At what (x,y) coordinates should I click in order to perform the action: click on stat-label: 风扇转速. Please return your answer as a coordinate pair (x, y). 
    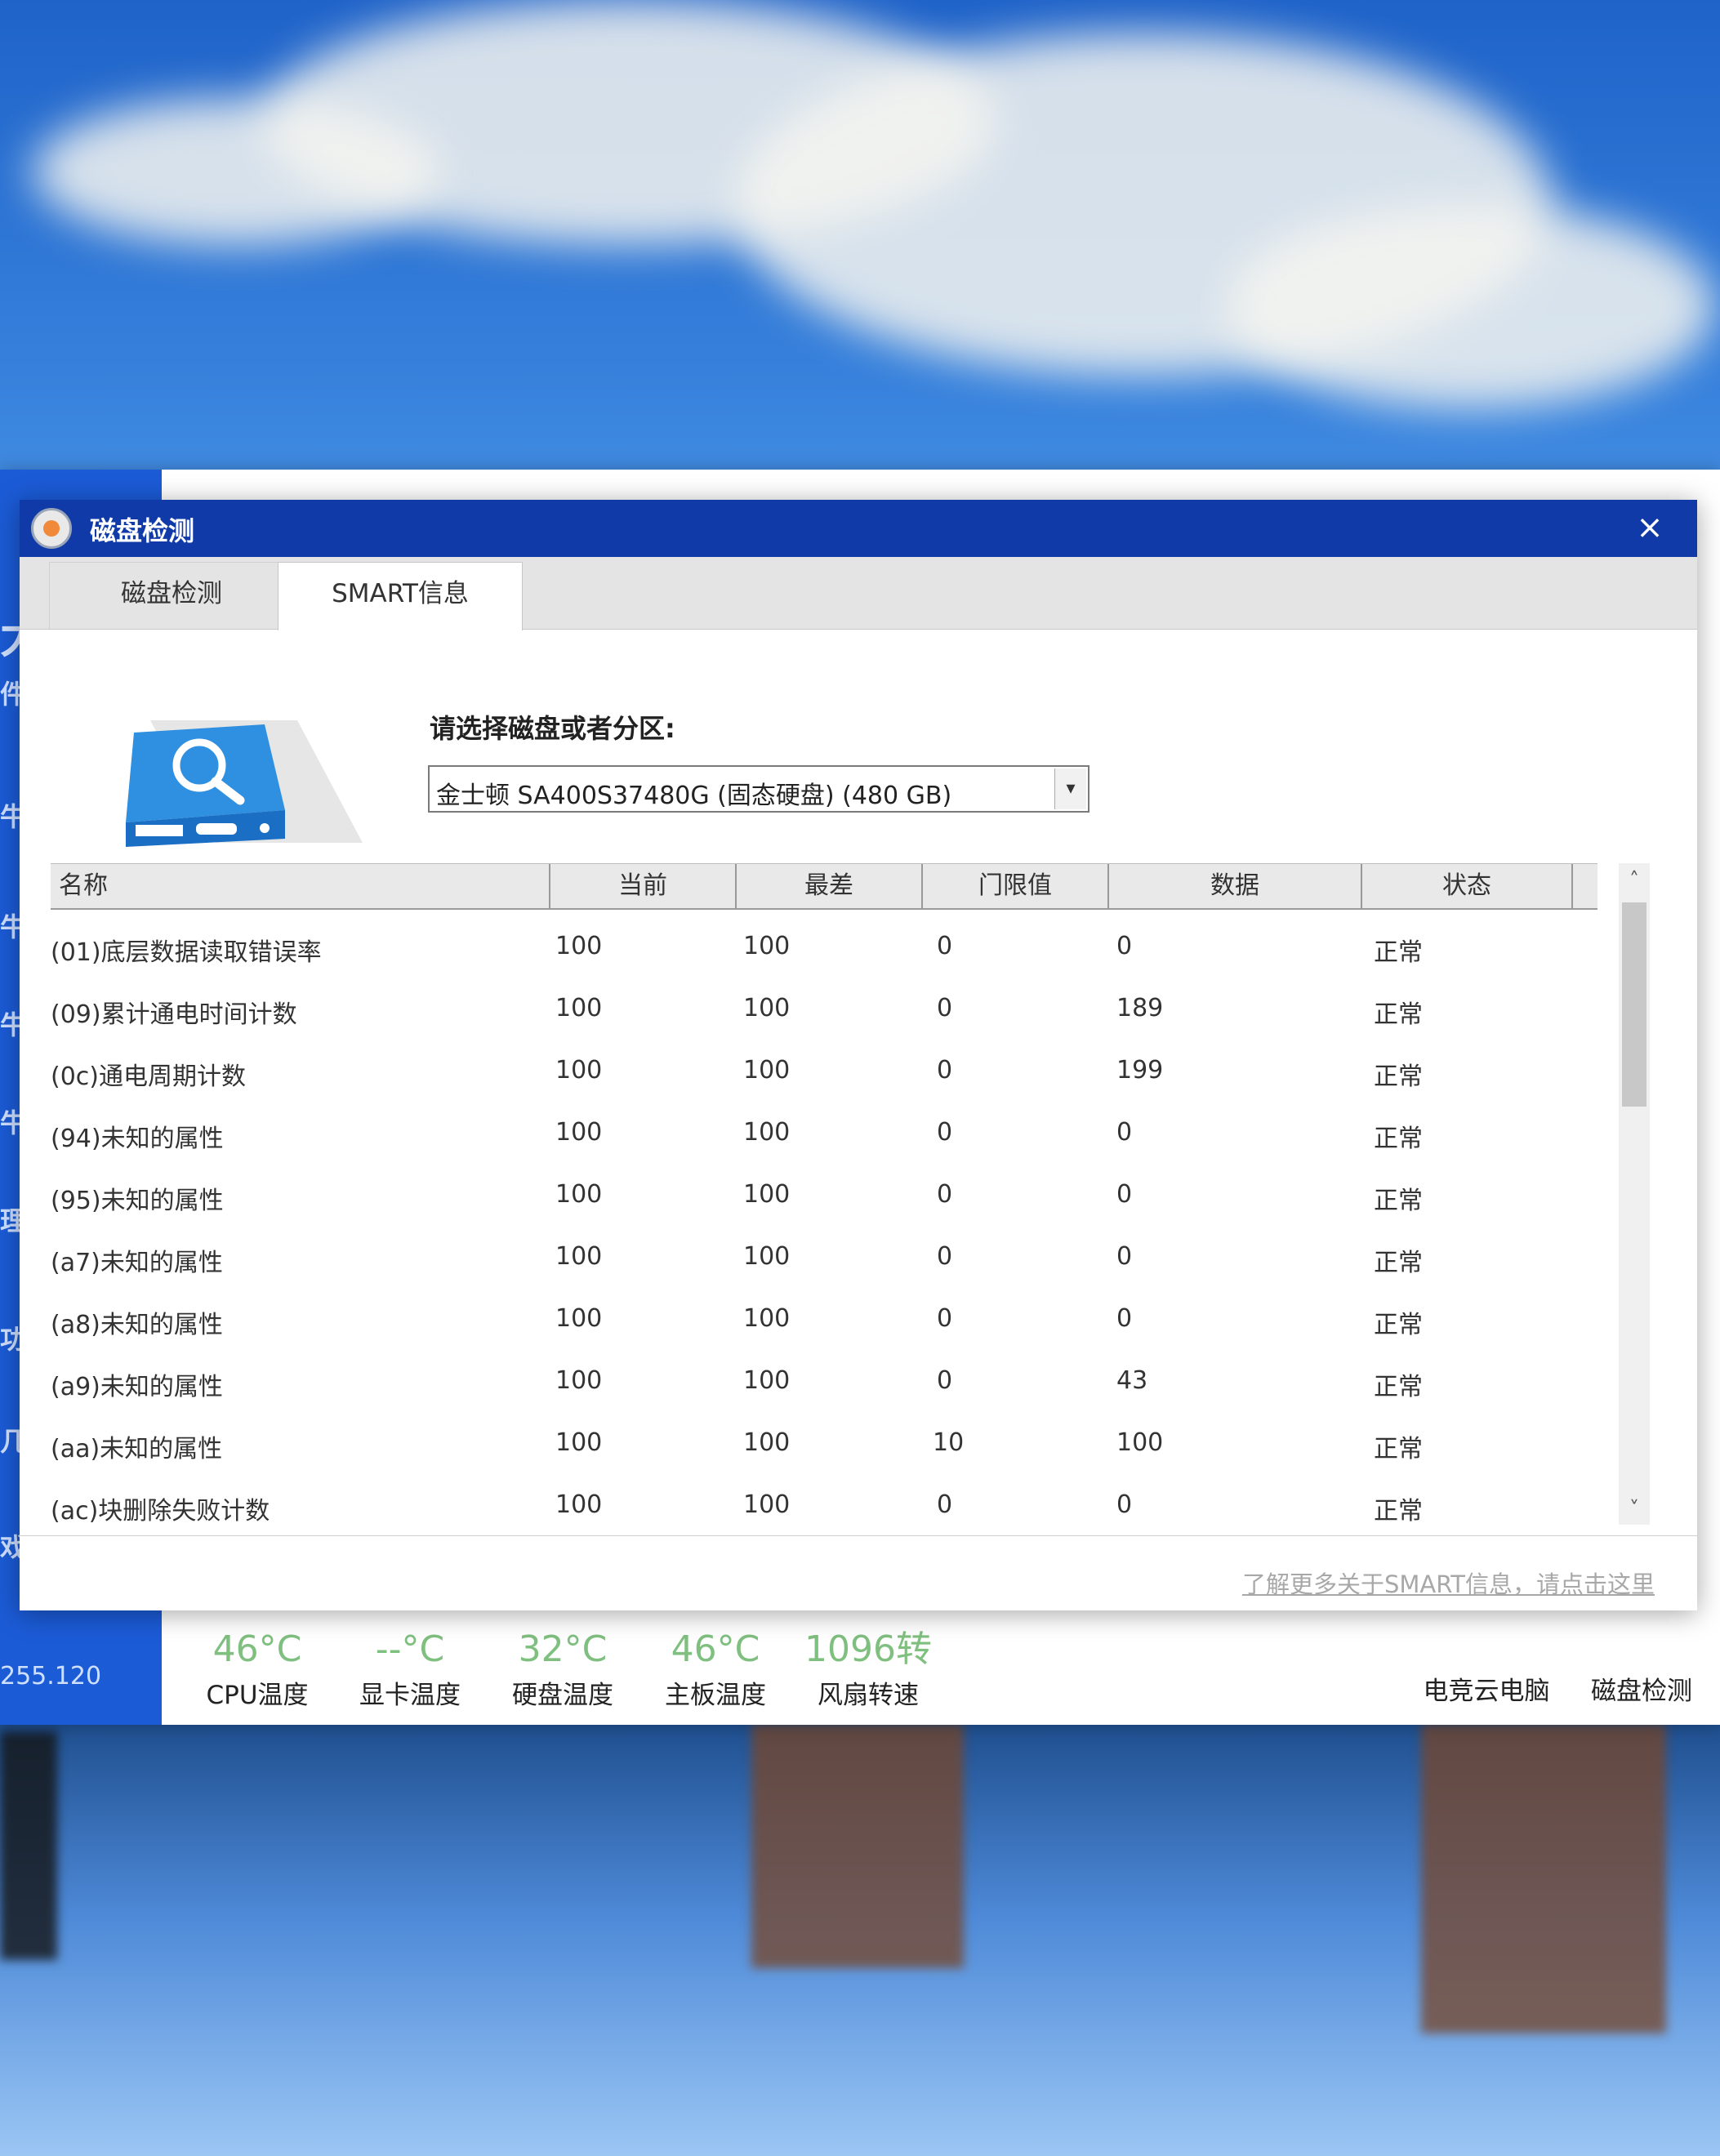
    Looking at the image, I should click on (868, 1695).